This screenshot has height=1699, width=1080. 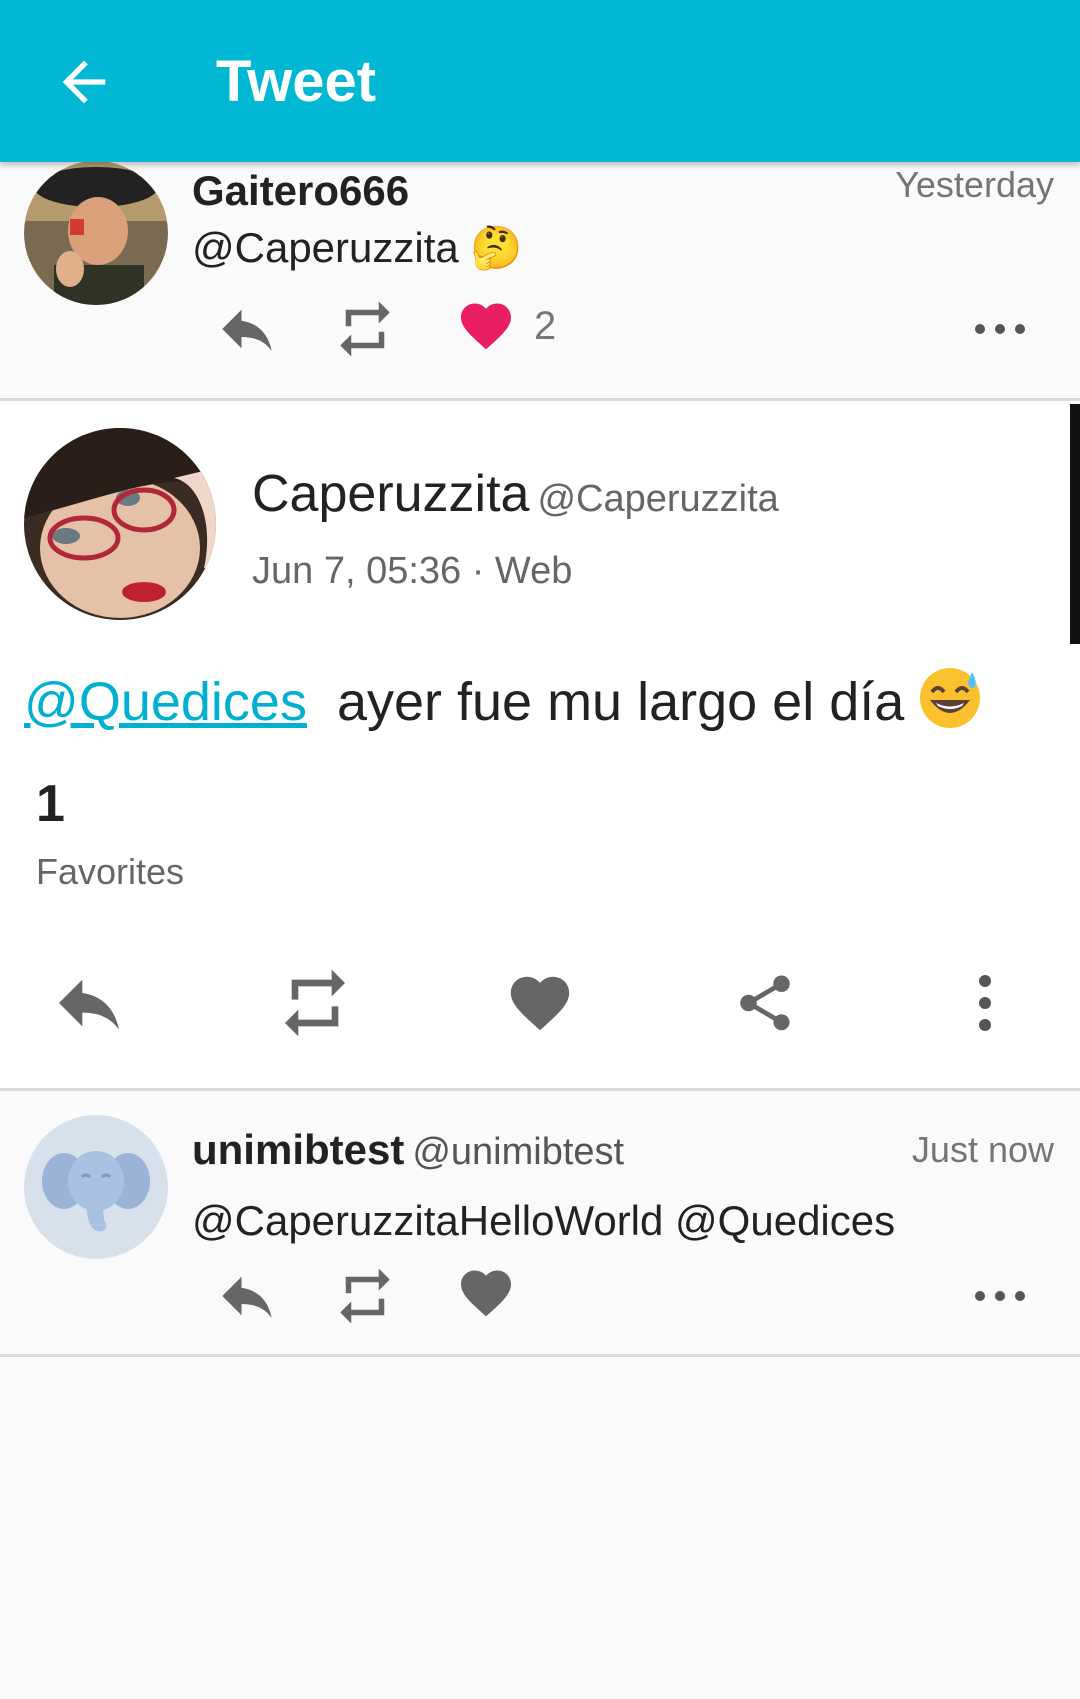 I want to click on share-button, so click(x=765, y=1003).